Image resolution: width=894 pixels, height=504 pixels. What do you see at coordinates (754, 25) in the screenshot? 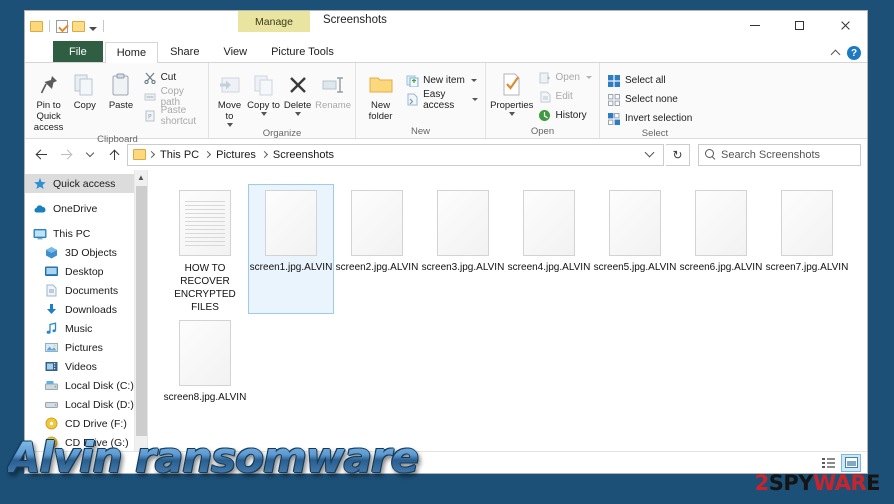
I see `minimize-button` at bounding box center [754, 25].